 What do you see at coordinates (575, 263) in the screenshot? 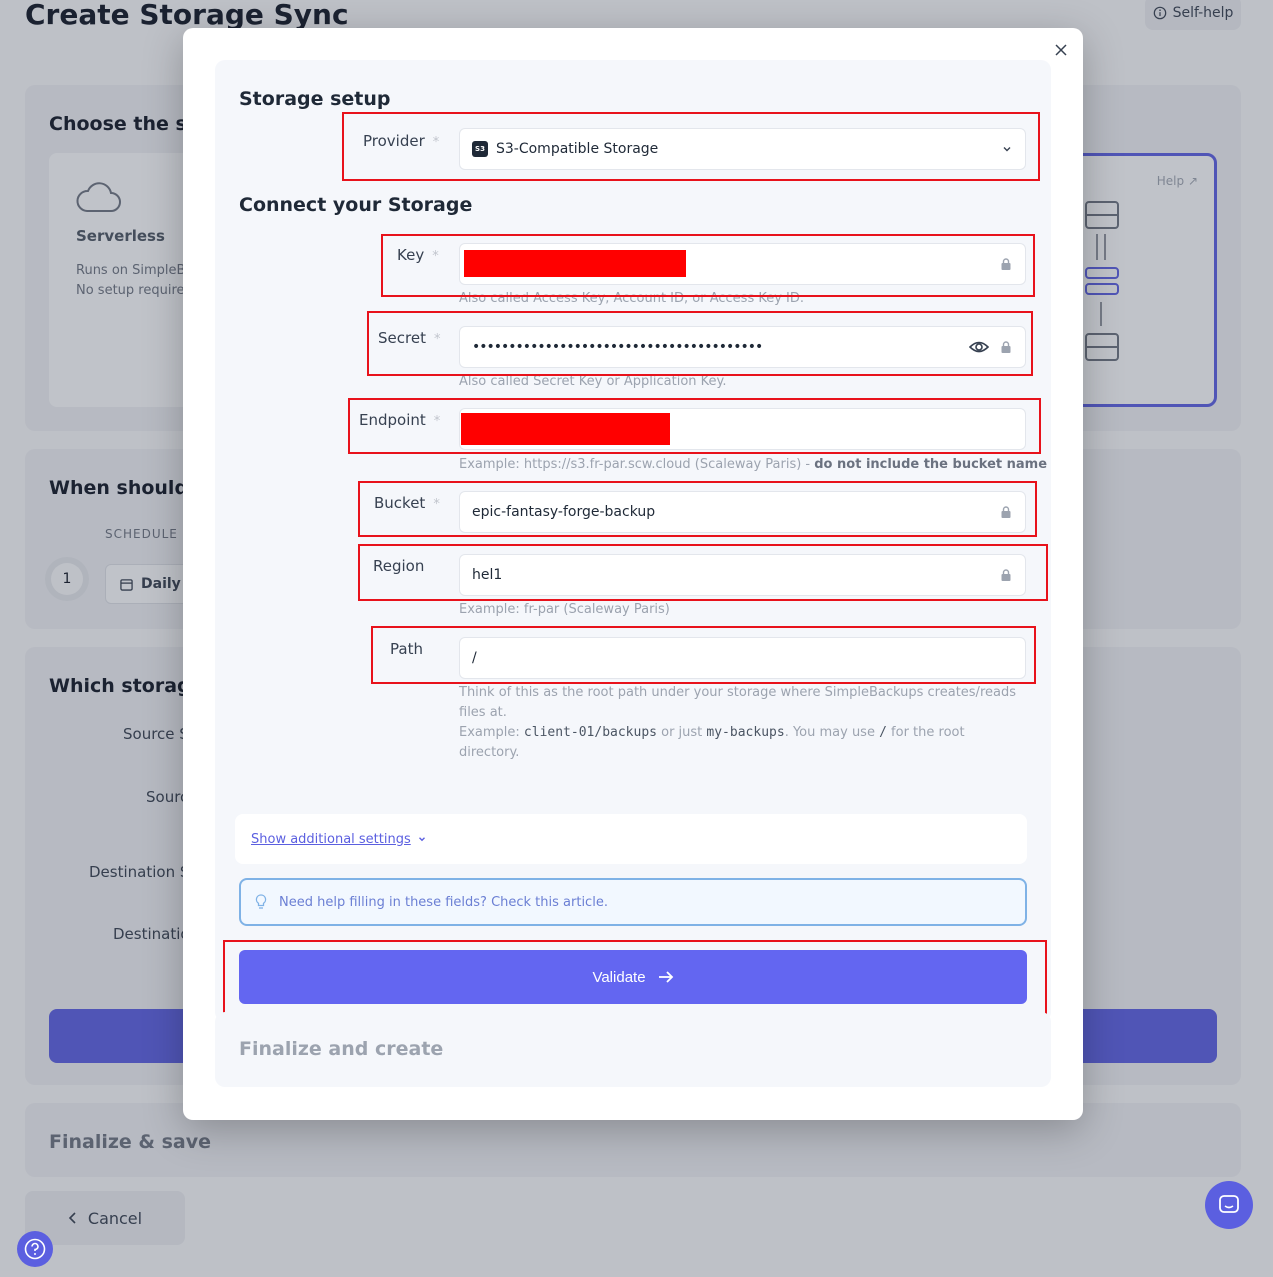
I see `key-redaction` at bounding box center [575, 263].